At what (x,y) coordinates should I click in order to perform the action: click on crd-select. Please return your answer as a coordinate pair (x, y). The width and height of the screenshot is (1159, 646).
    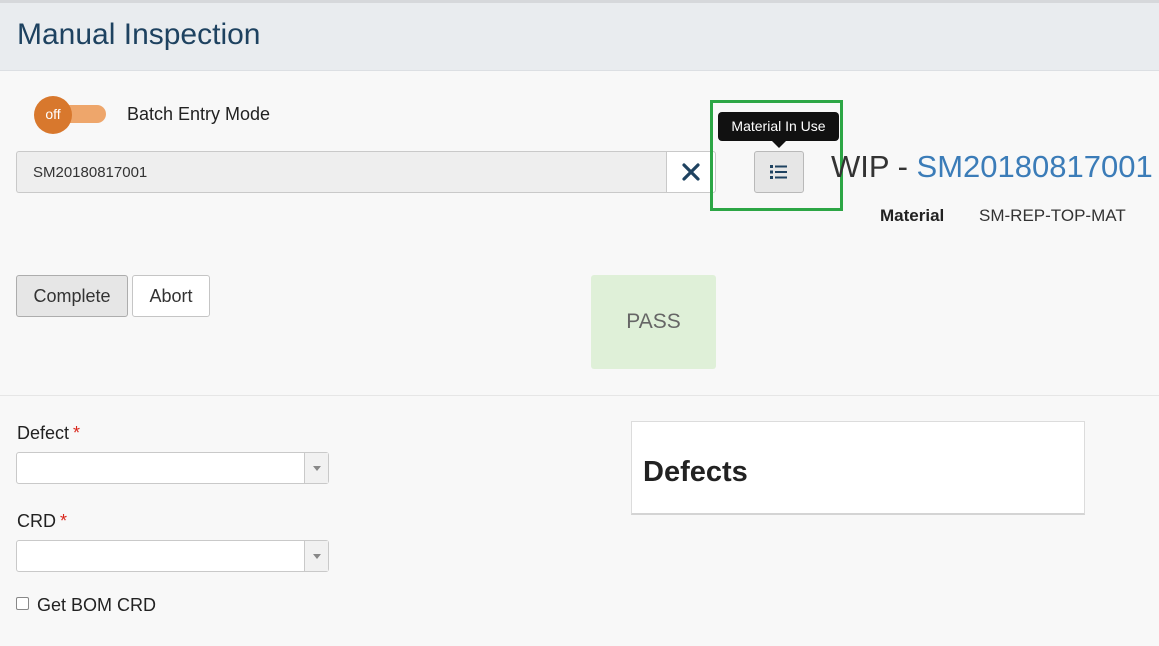
    Looking at the image, I should click on (172, 556).